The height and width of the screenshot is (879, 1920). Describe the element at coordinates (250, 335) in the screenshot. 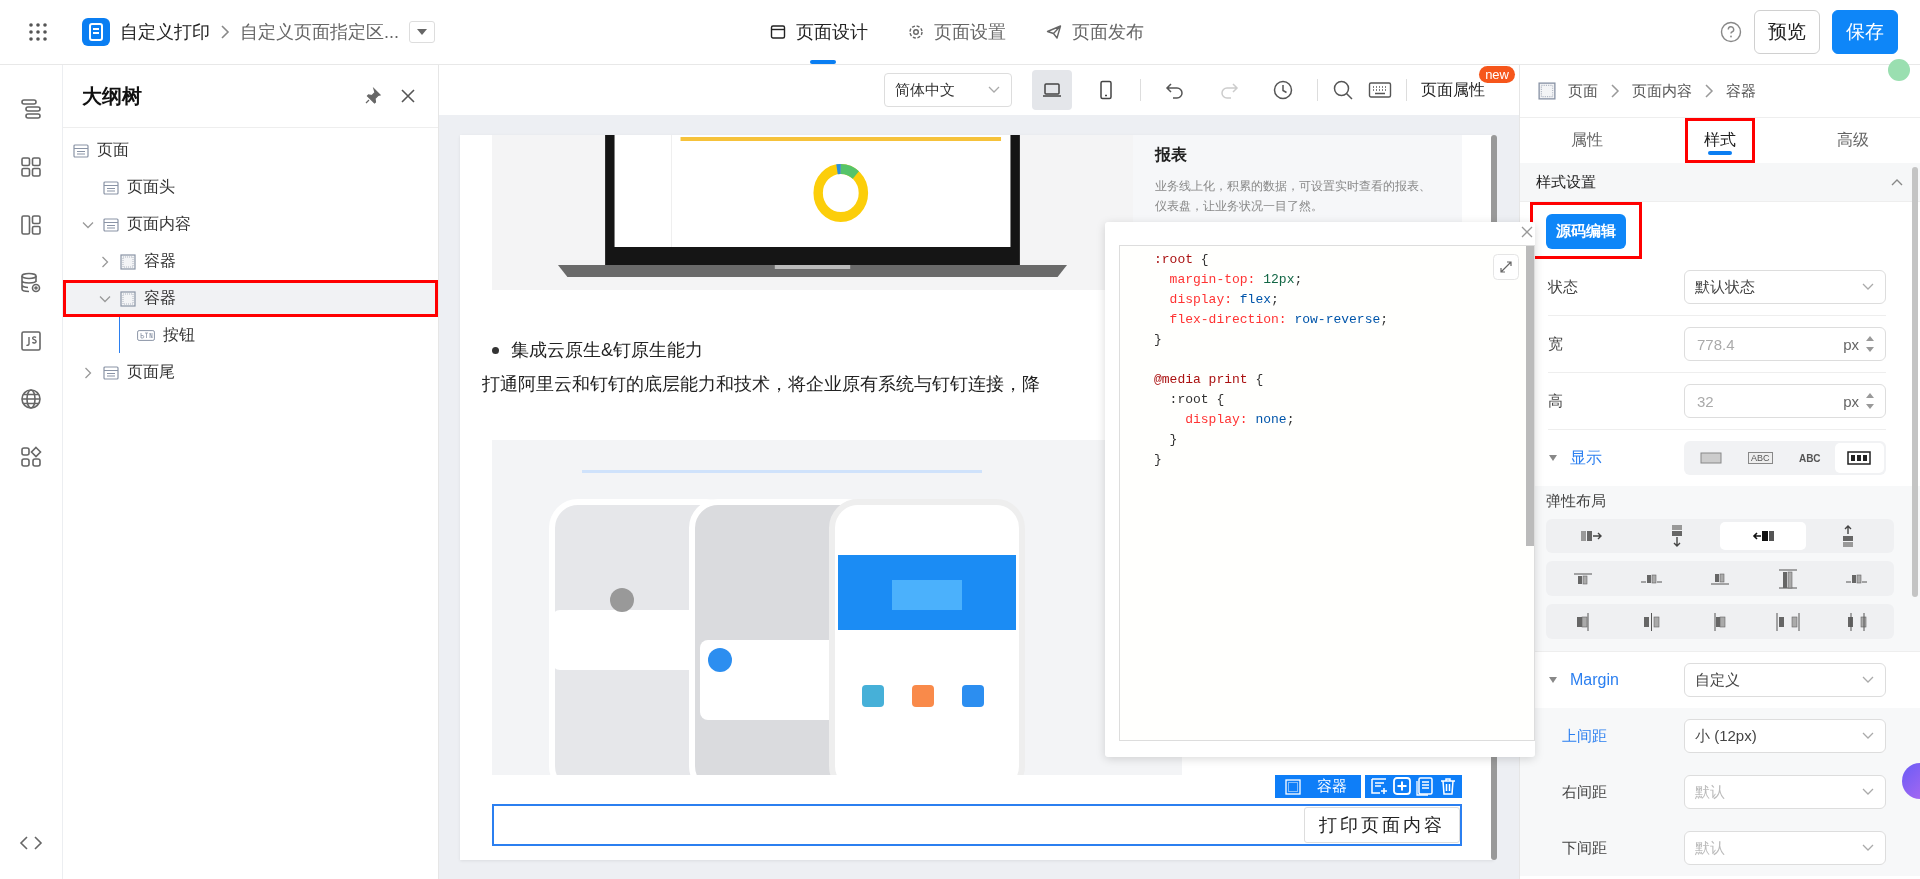

I see `tree-item: 按钮` at that location.